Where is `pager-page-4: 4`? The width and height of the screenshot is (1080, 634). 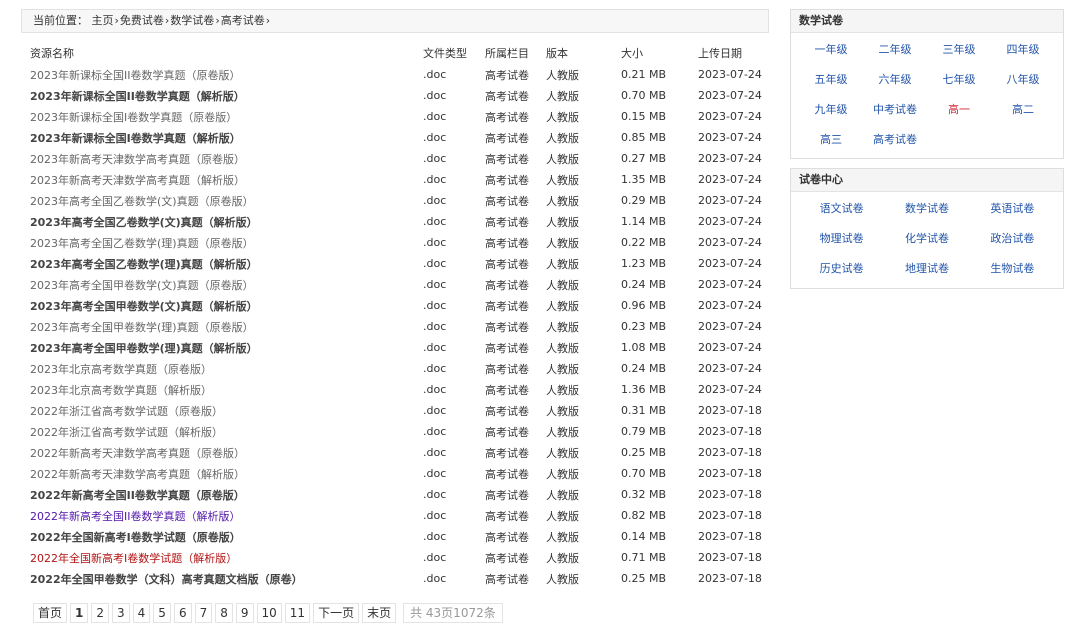
pager-page-4: 4 is located at coordinates (141, 613).